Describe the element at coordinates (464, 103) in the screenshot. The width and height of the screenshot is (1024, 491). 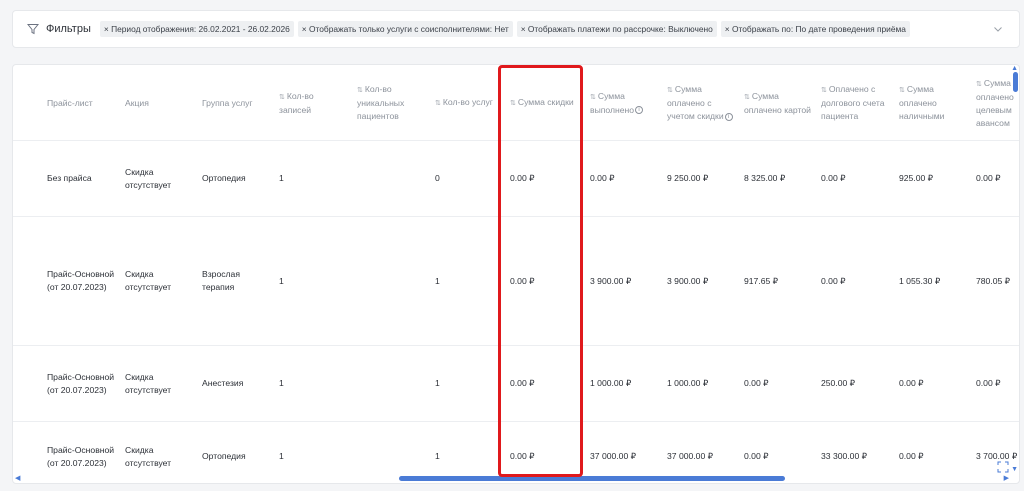
I see `header-label: ⇅ Кол-во услуг` at that location.